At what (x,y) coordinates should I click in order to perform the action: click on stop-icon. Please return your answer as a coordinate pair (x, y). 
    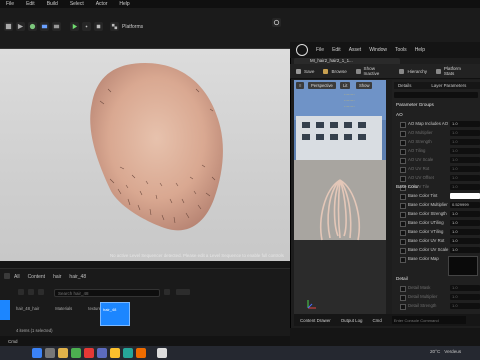
    Looking at the image, I should click on (98, 26).